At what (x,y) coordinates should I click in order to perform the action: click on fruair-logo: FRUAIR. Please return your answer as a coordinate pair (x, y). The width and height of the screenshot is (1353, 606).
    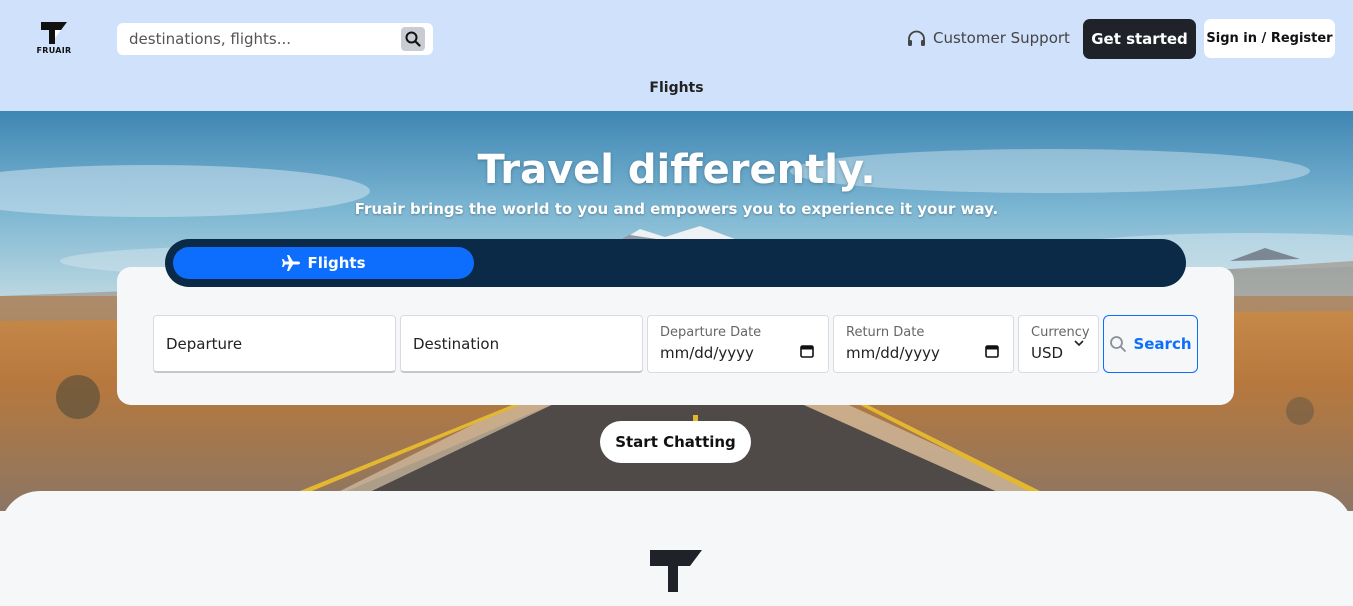
    Looking at the image, I should click on (54, 40).